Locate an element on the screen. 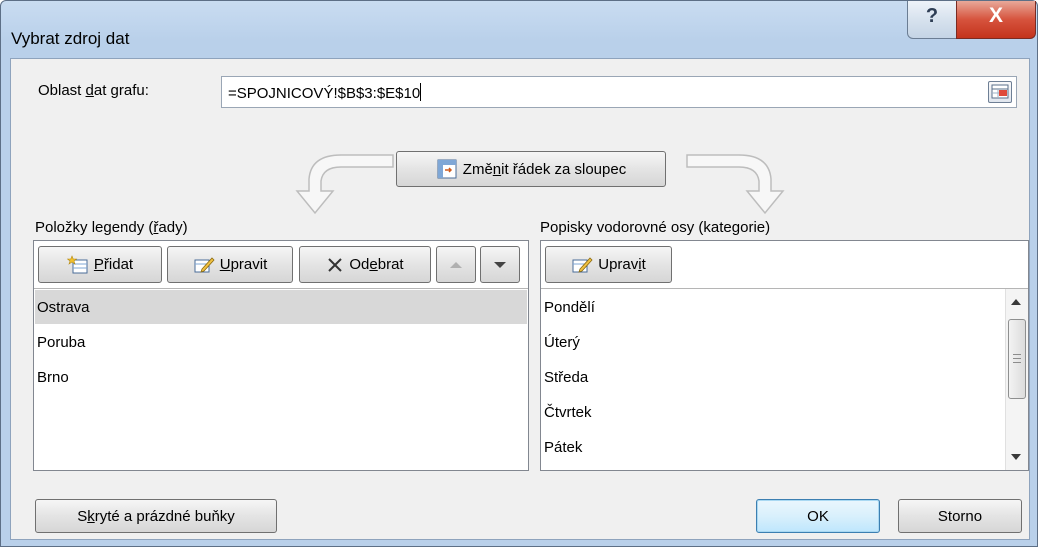  button-label: OK is located at coordinates (818, 516).